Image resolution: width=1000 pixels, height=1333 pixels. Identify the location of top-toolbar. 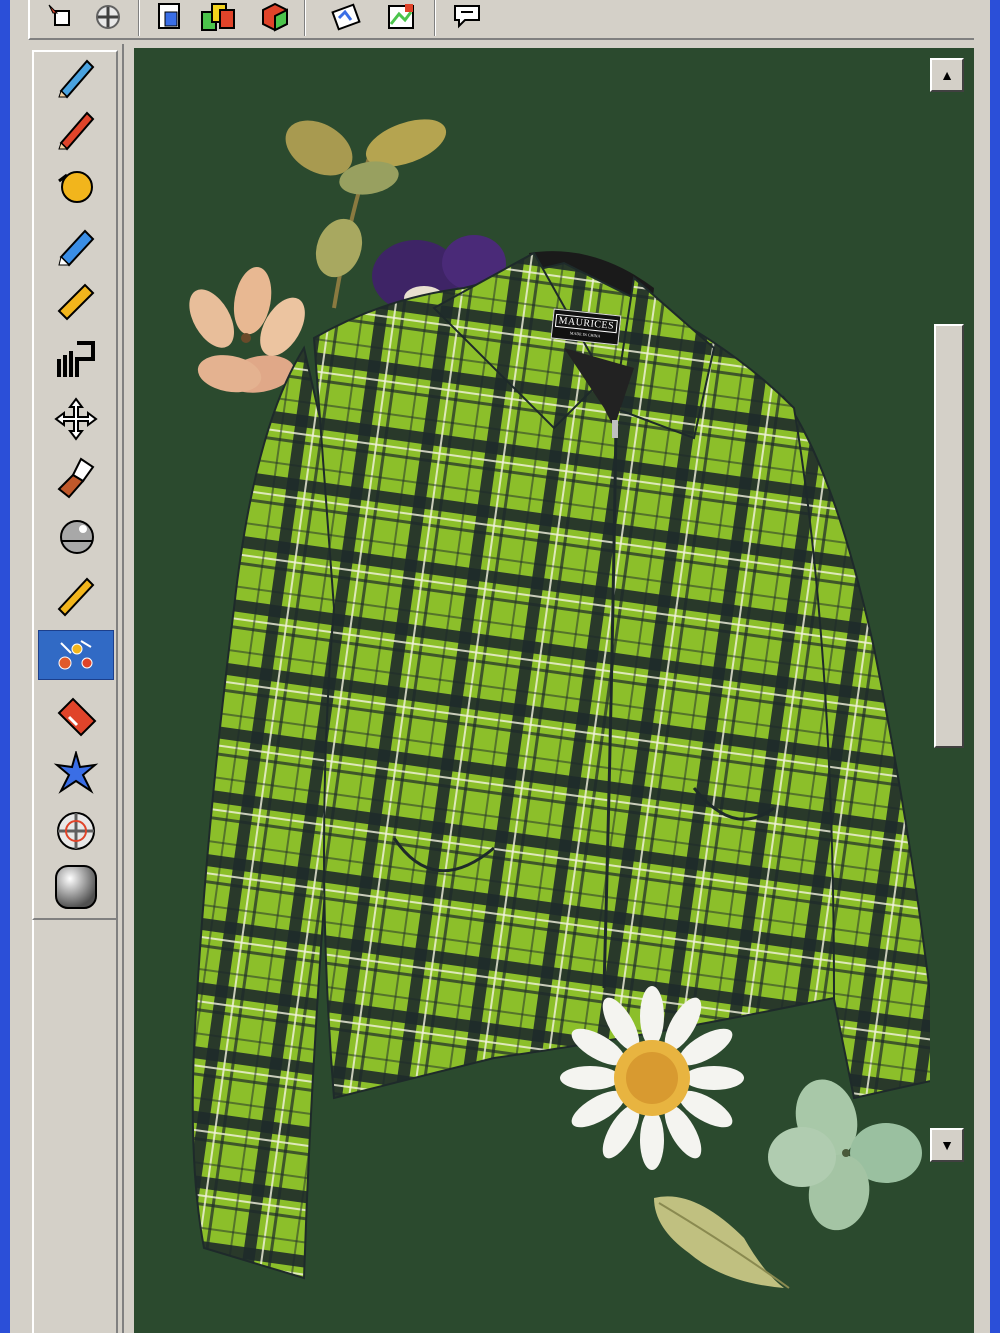
(500, 22).